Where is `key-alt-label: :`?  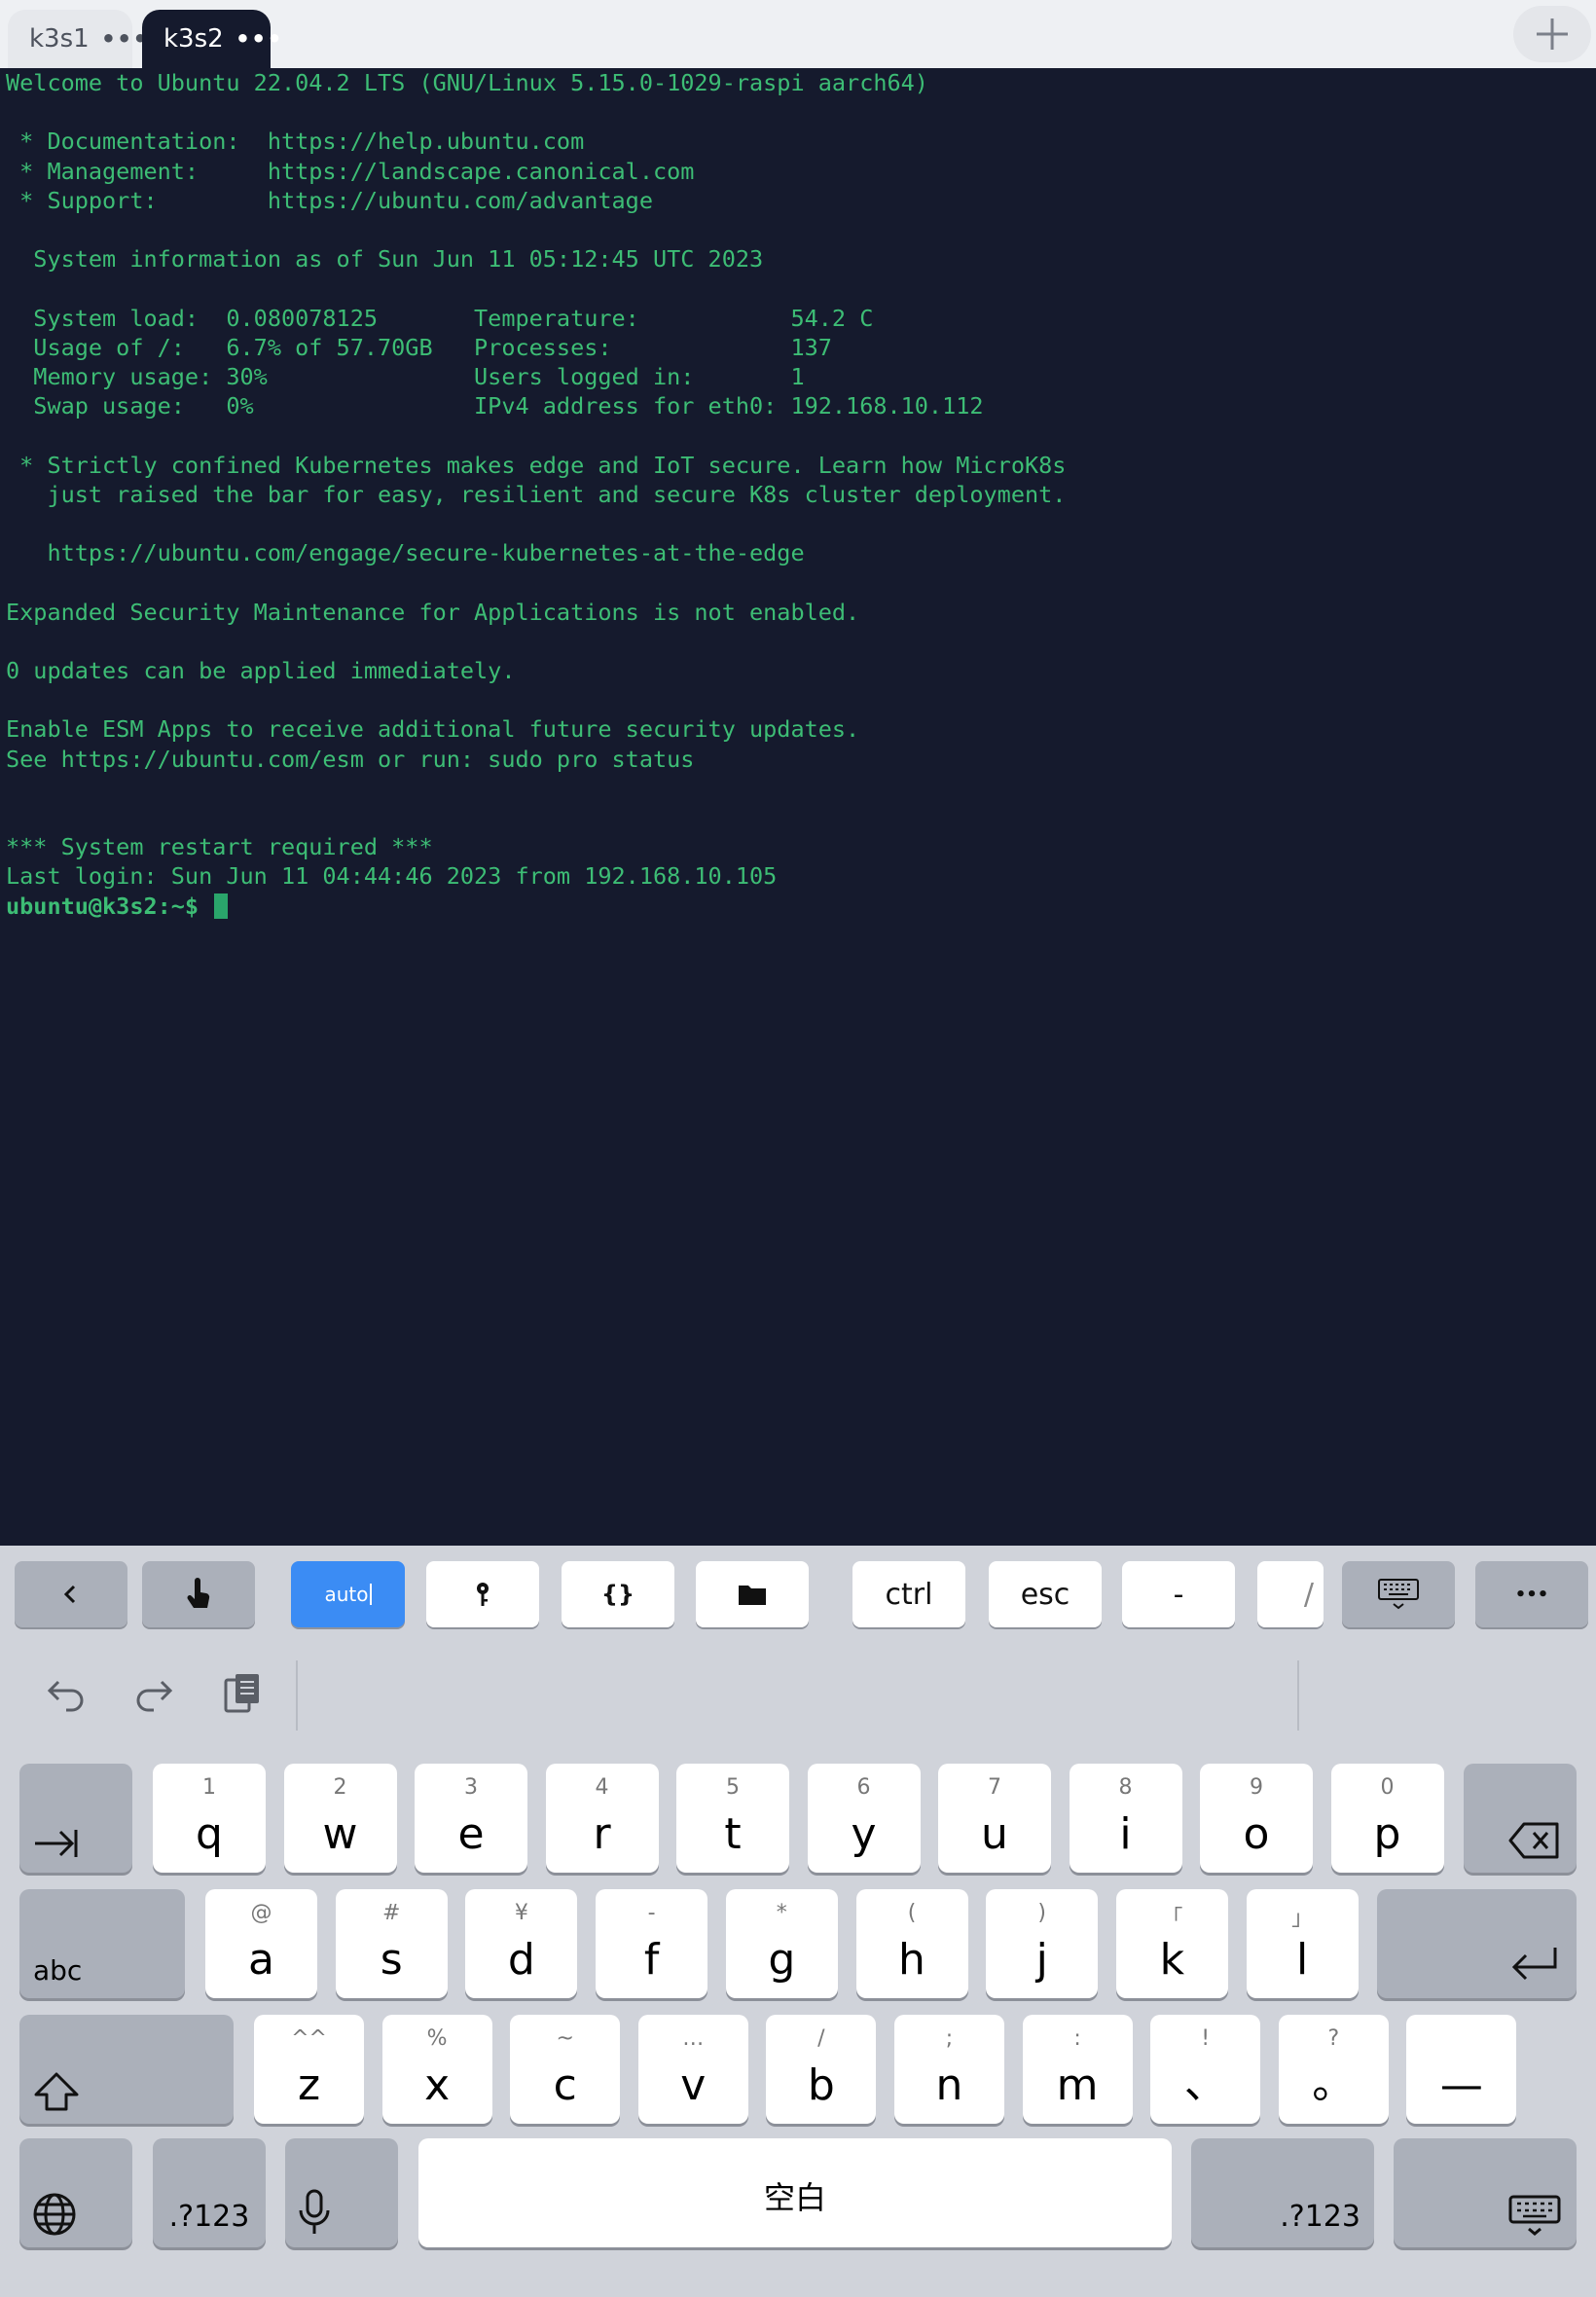 key-alt-label: : is located at coordinates (1077, 2039).